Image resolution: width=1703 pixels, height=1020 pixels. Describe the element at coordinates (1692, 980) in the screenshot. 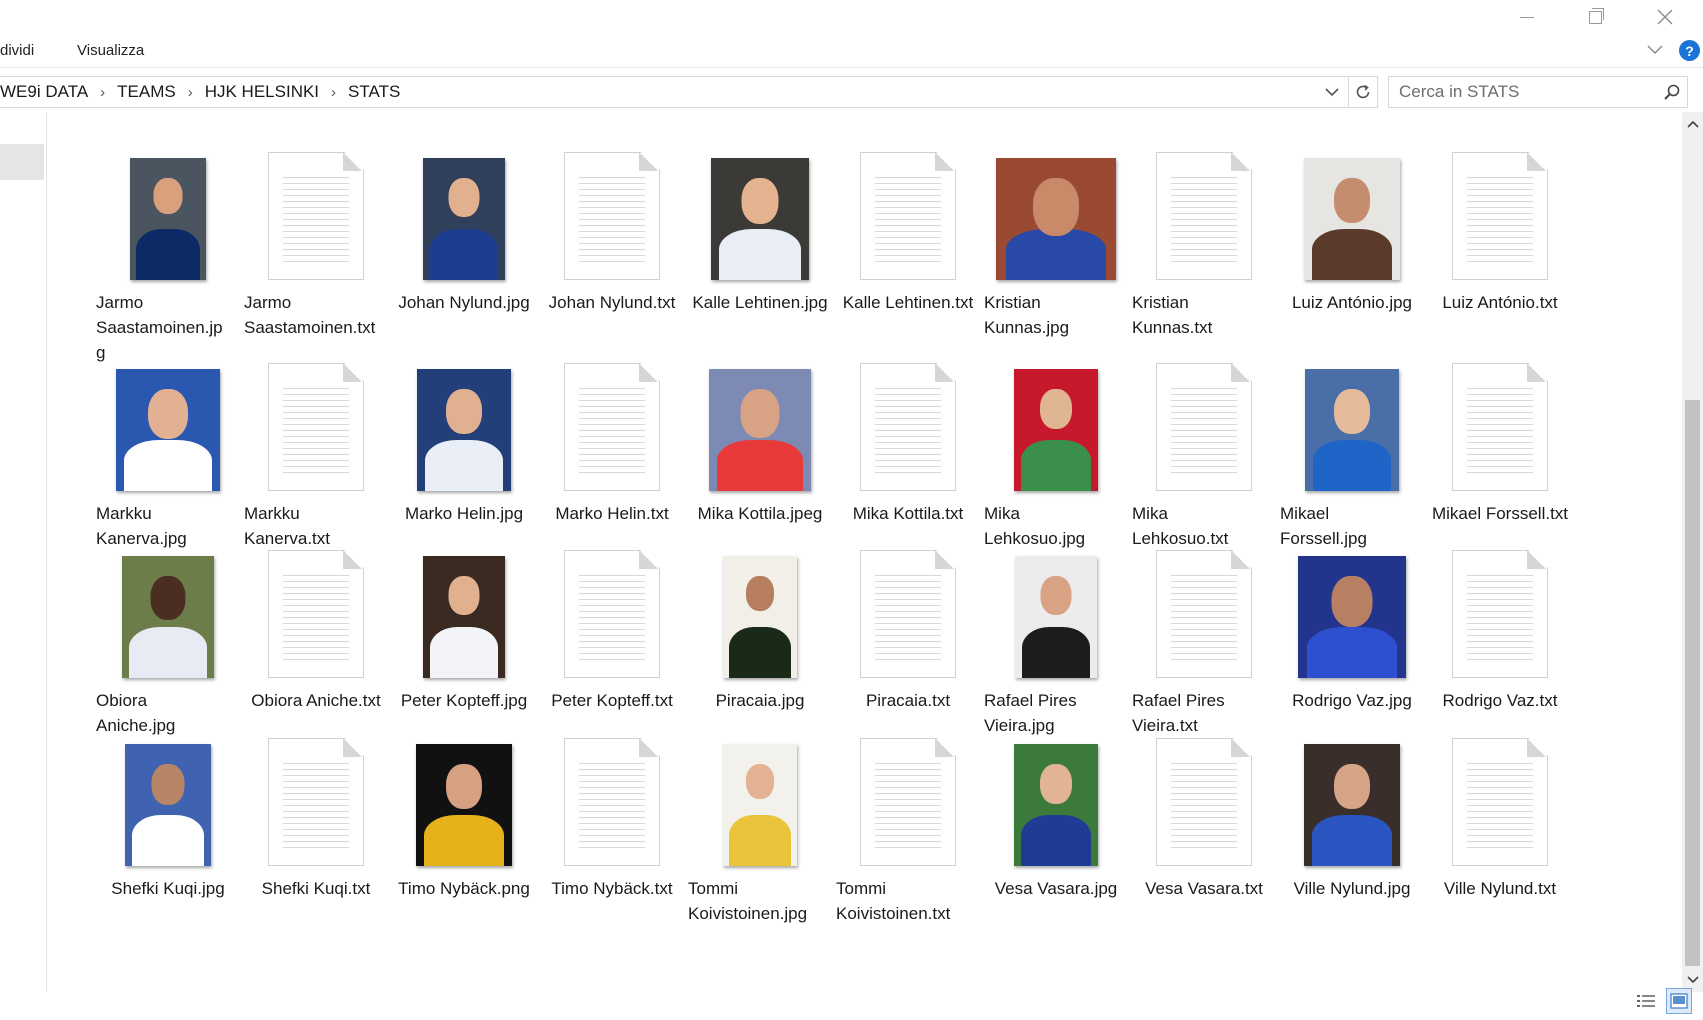

I see `scroll-down-icon` at that location.